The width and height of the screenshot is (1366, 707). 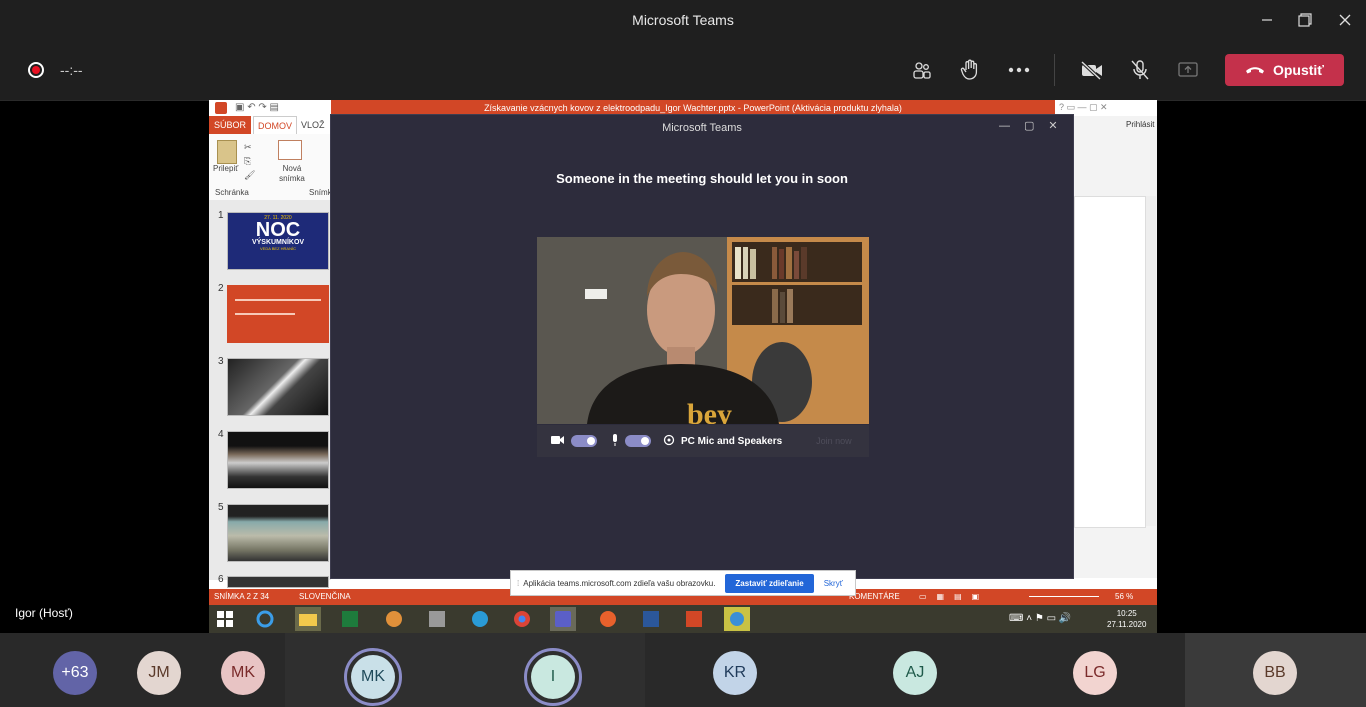 What do you see at coordinates (608, 619) in the screenshot?
I see `firefox-icon` at bounding box center [608, 619].